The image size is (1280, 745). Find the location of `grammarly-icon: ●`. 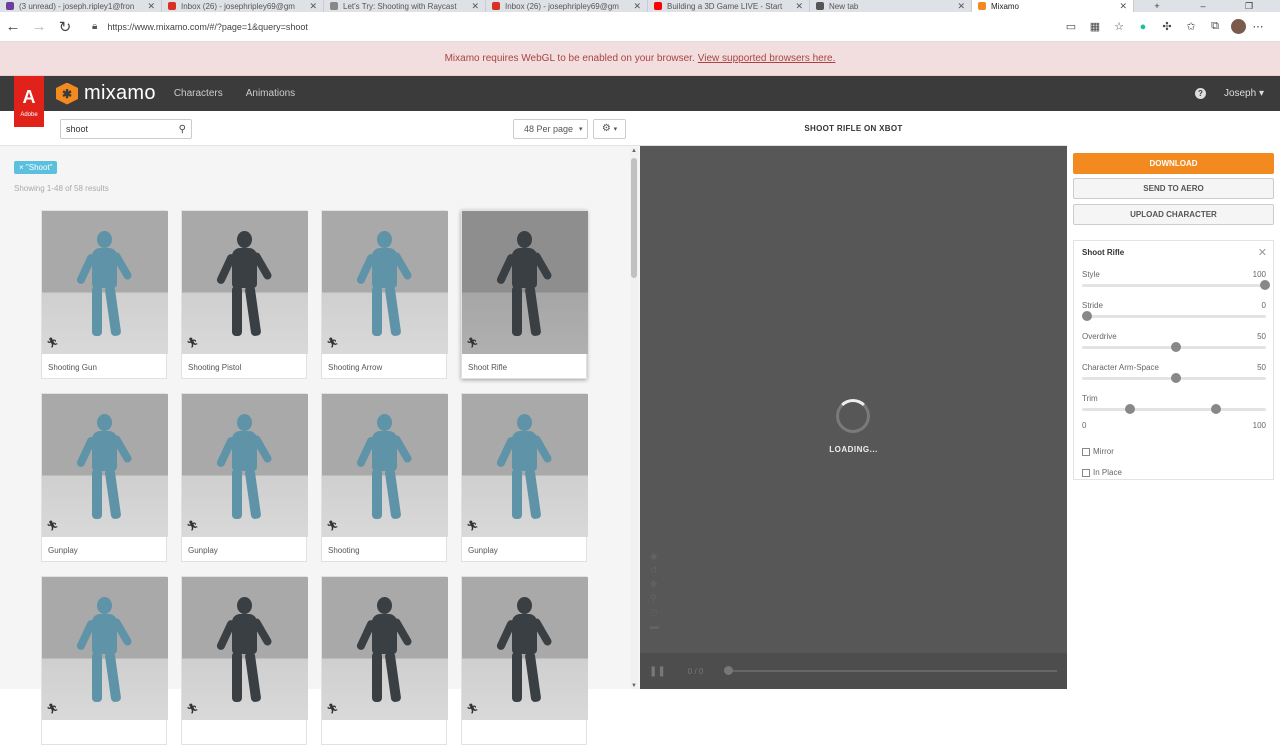

grammarly-icon: ● is located at coordinates (1143, 27).